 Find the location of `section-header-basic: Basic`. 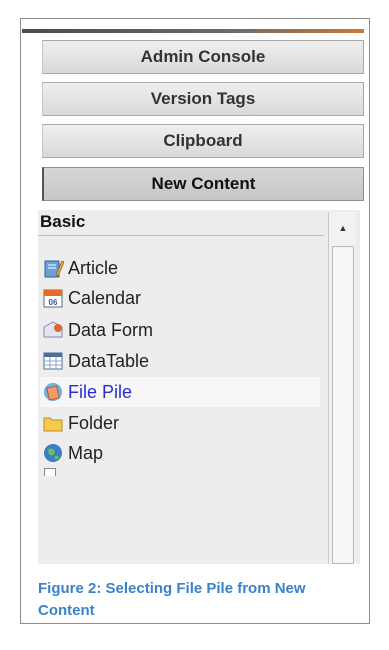

section-header-basic: Basic is located at coordinates (181, 224).